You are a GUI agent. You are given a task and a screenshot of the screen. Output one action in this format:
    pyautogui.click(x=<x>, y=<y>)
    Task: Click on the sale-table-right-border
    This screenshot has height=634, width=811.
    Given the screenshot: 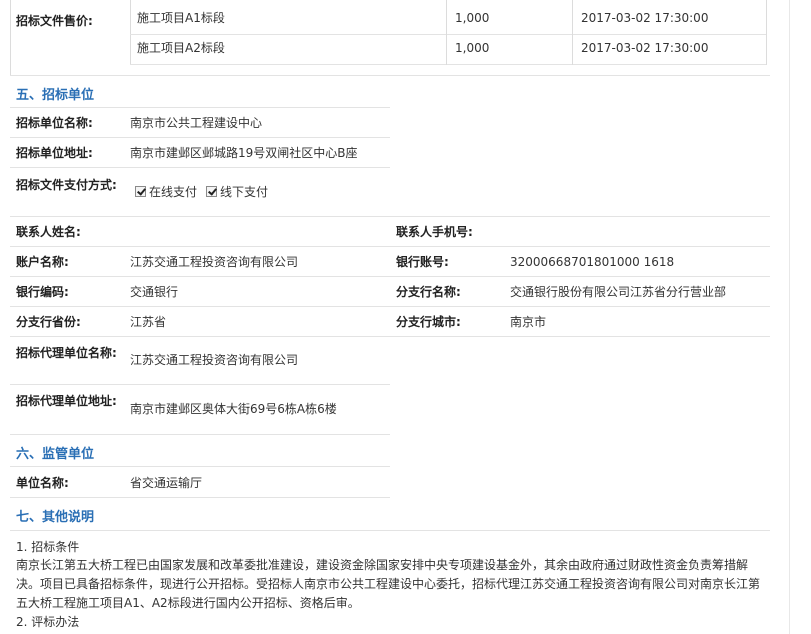 What is the action you would take?
    pyautogui.click(x=766, y=32)
    